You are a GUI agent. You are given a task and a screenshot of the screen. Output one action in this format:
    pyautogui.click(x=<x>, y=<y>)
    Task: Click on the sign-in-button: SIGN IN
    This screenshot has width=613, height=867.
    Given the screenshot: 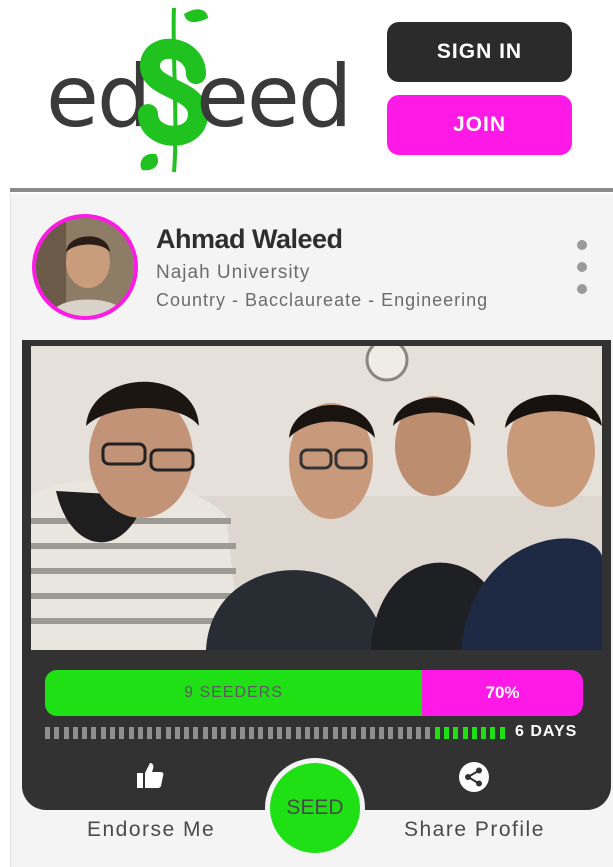 What is the action you would take?
    pyautogui.click(x=479, y=52)
    